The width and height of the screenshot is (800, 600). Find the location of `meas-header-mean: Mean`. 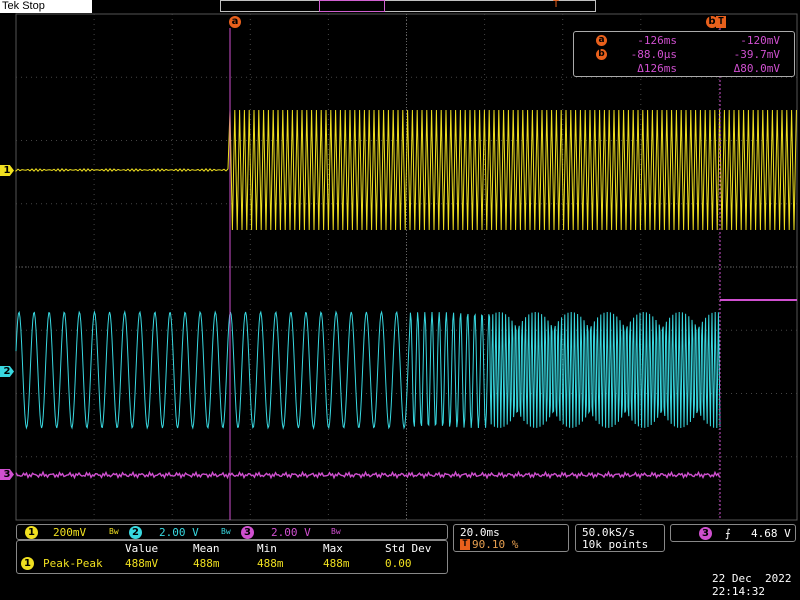

meas-header-mean: Mean is located at coordinates (206, 548).